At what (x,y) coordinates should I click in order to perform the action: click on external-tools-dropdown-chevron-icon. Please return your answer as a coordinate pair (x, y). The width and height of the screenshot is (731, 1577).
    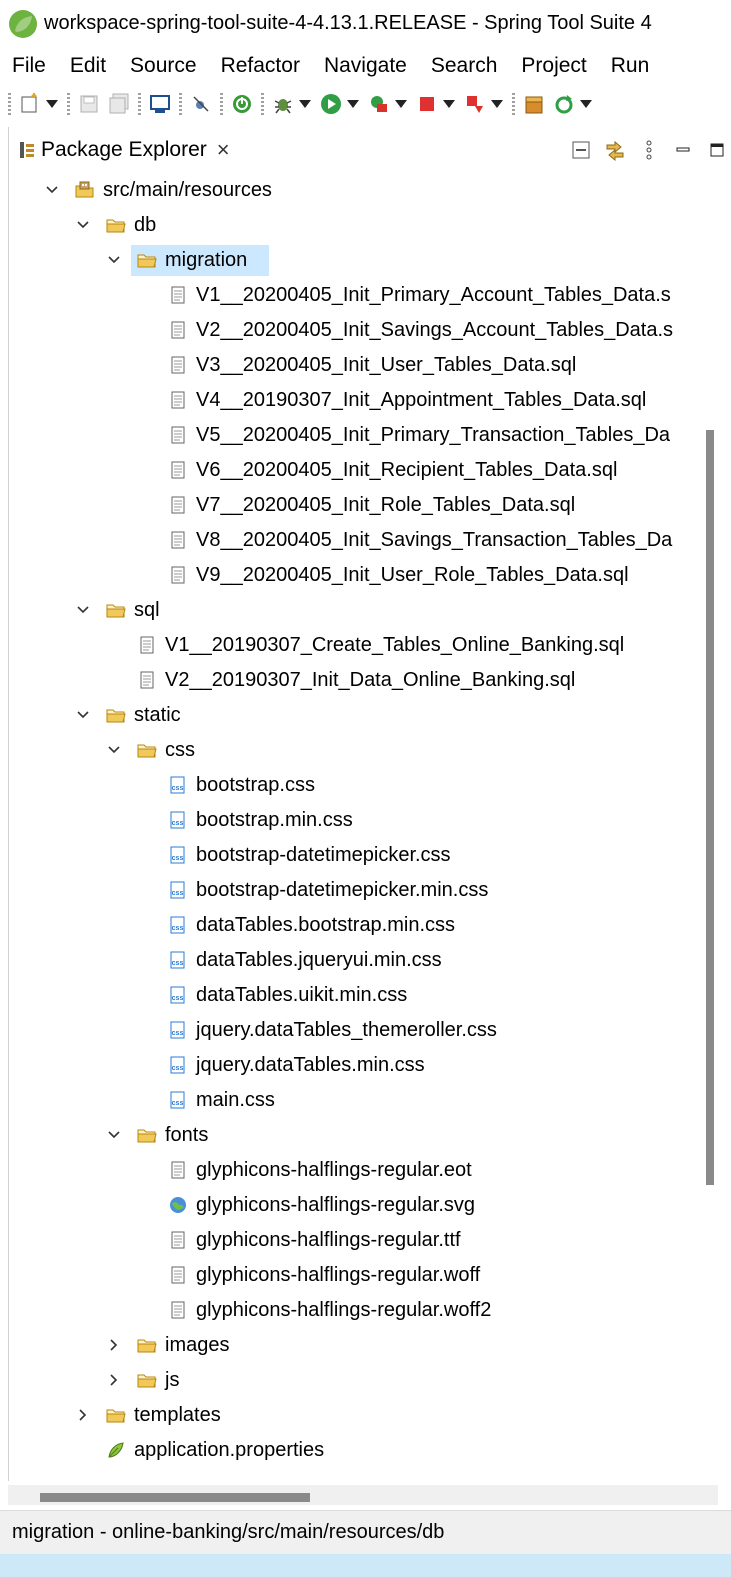
    Looking at the image, I should click on (401, 104).